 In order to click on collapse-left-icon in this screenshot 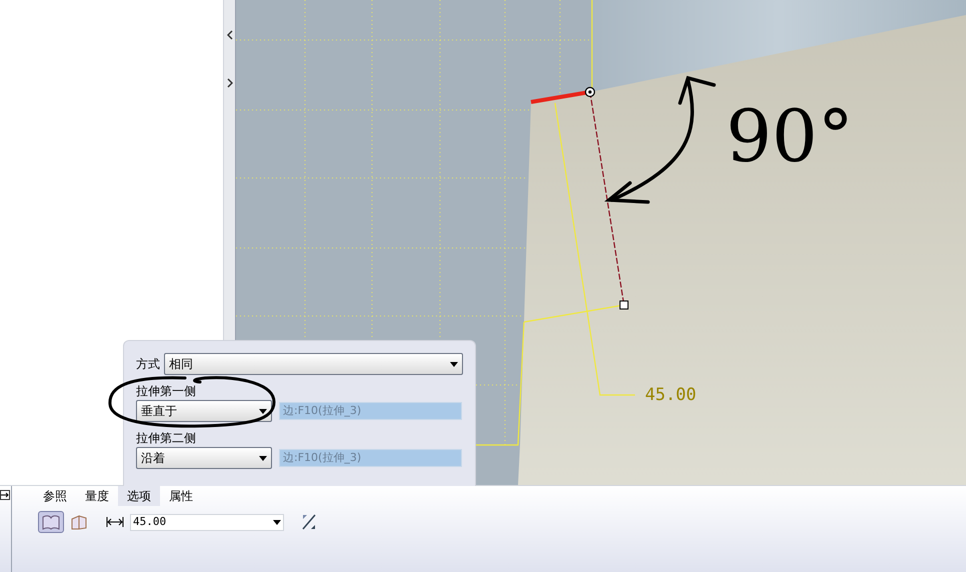, I will do `click(229, 35)`.